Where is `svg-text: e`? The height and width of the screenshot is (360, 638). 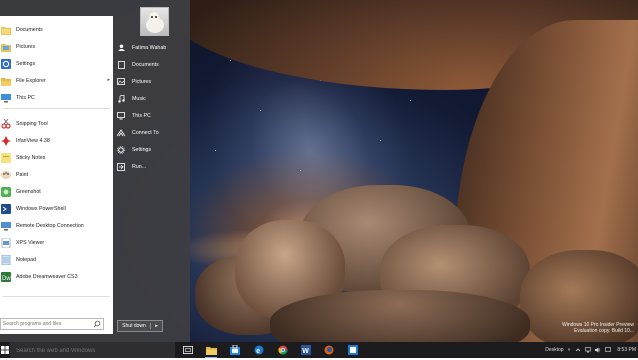
svg-text: e is located at coordinates (258, 351).